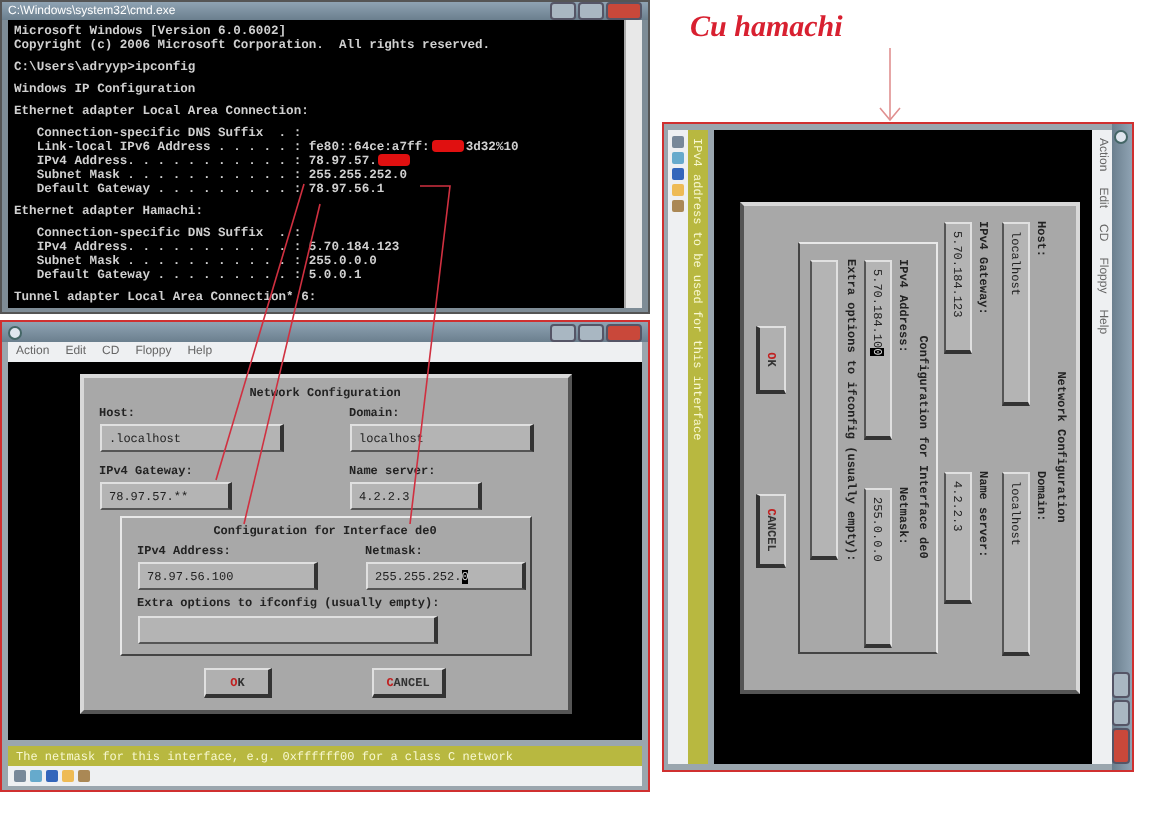 The height and width of the screenshot is (836, 1166). What do you see at coordinates (633, 164) in the screenshot?
I see `scrollbar` at bounding box center [633, 164].